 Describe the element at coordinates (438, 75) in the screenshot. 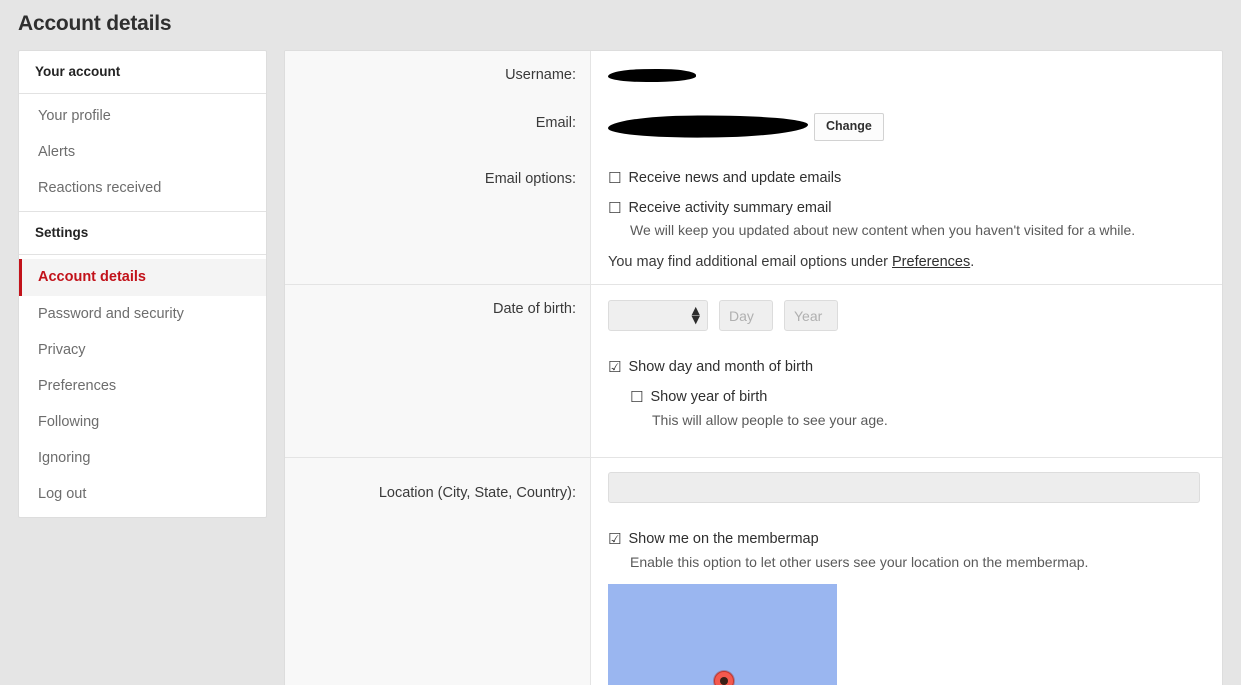

I see `username-label: Username:` at that location.